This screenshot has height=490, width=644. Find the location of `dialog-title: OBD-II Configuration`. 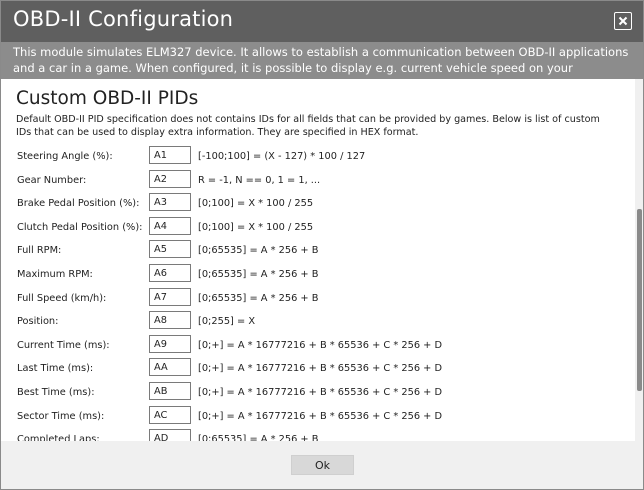

dialog-title: OBD-II Configuration is located at coordinates (123, 19).